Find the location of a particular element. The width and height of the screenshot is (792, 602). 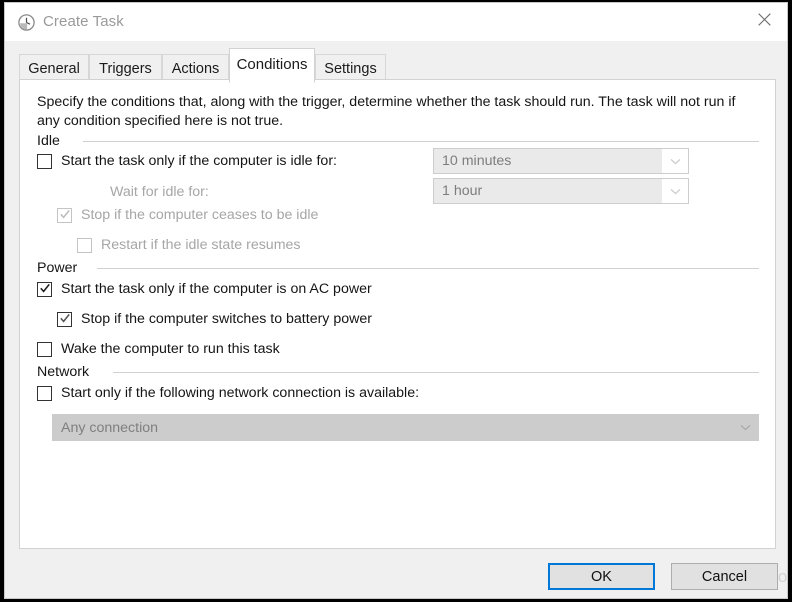

checkbox-label: Stop if the computer ceases to be idle is located at coordinates (200, 215).